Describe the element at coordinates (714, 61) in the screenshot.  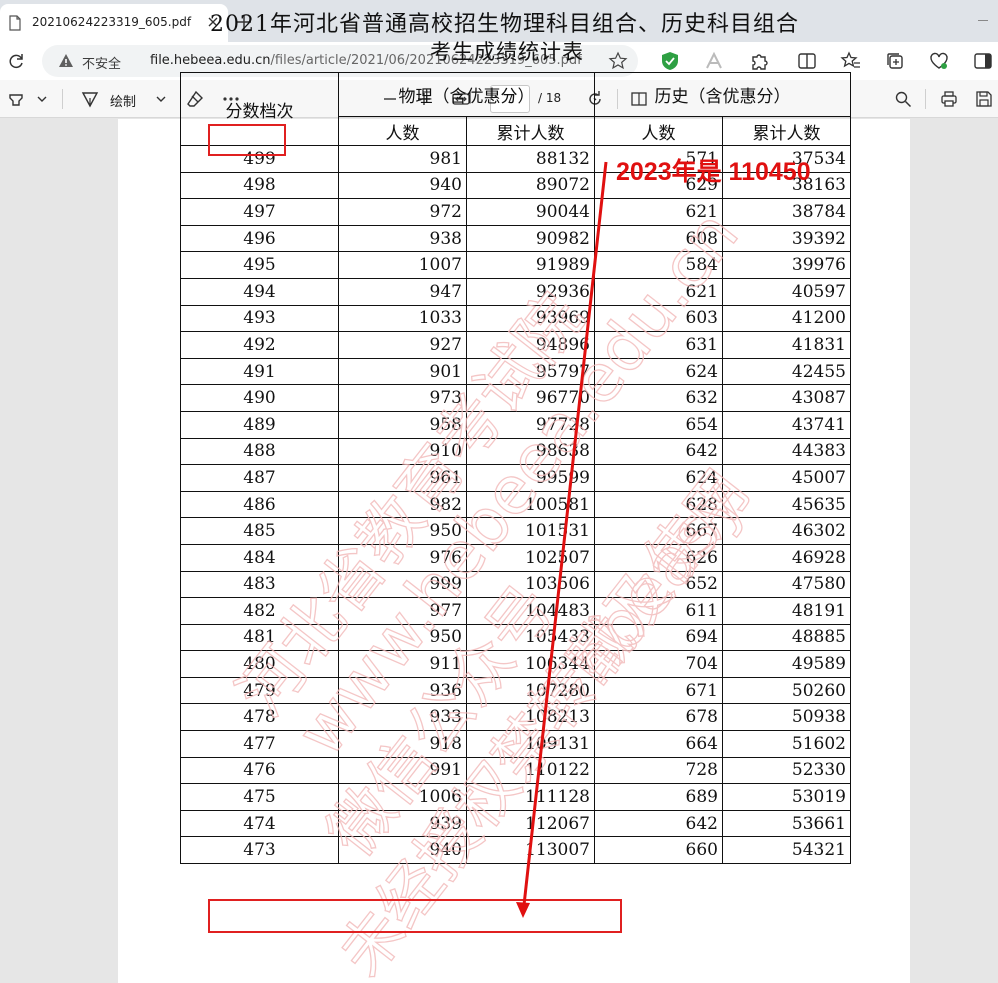
I see `extension-a-icon` at that location.